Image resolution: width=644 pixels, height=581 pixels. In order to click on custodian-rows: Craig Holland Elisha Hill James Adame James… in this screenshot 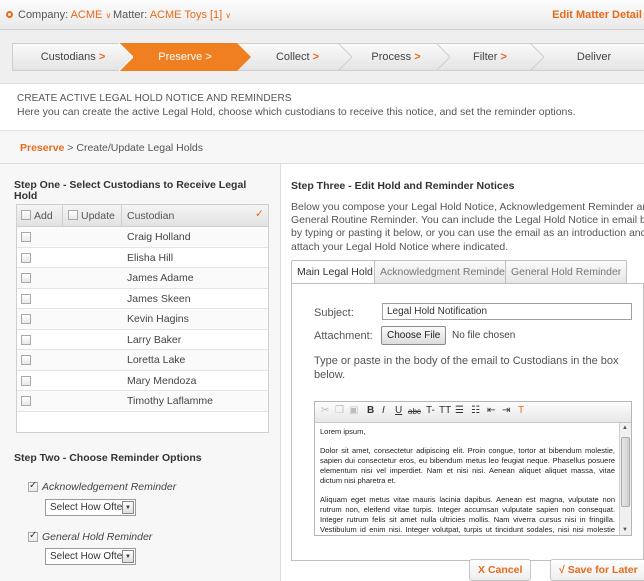, I will do `click(142, 319)`.